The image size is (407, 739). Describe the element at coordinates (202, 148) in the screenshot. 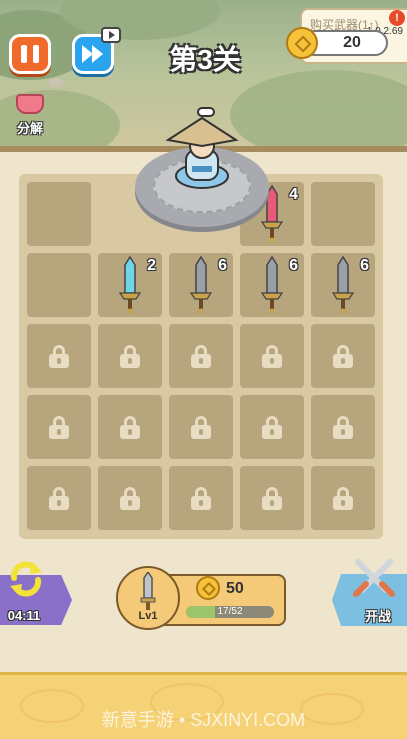

I see `hero-character-icon` at that location.